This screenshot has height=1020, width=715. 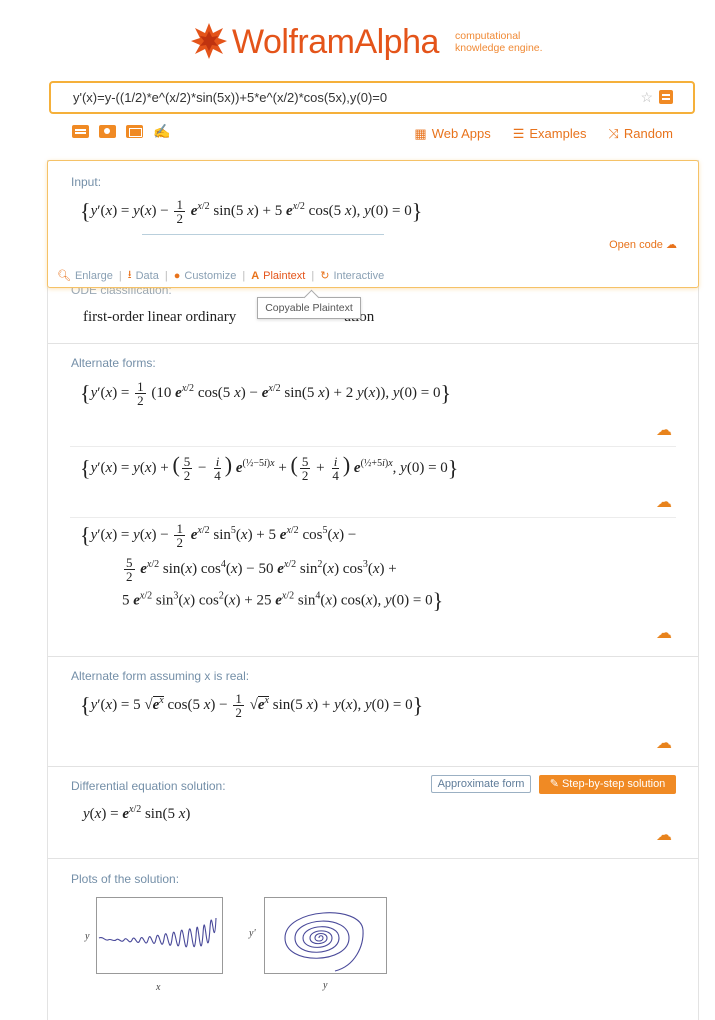 I want to click on plaintext-tooltip: Copyable Plaintext, so click(x=309, y=308).